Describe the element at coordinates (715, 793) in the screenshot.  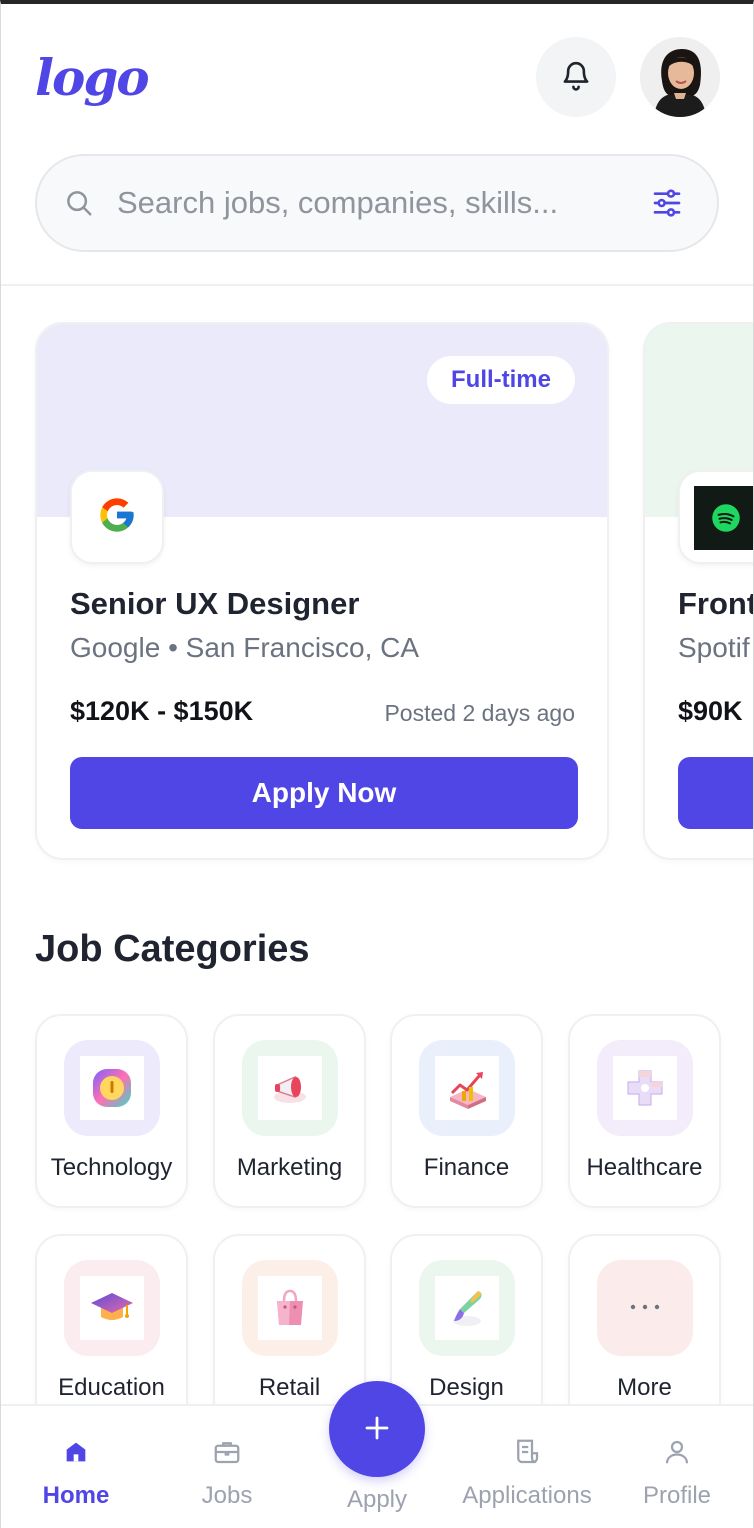
I see `apply-now-button` at that location.